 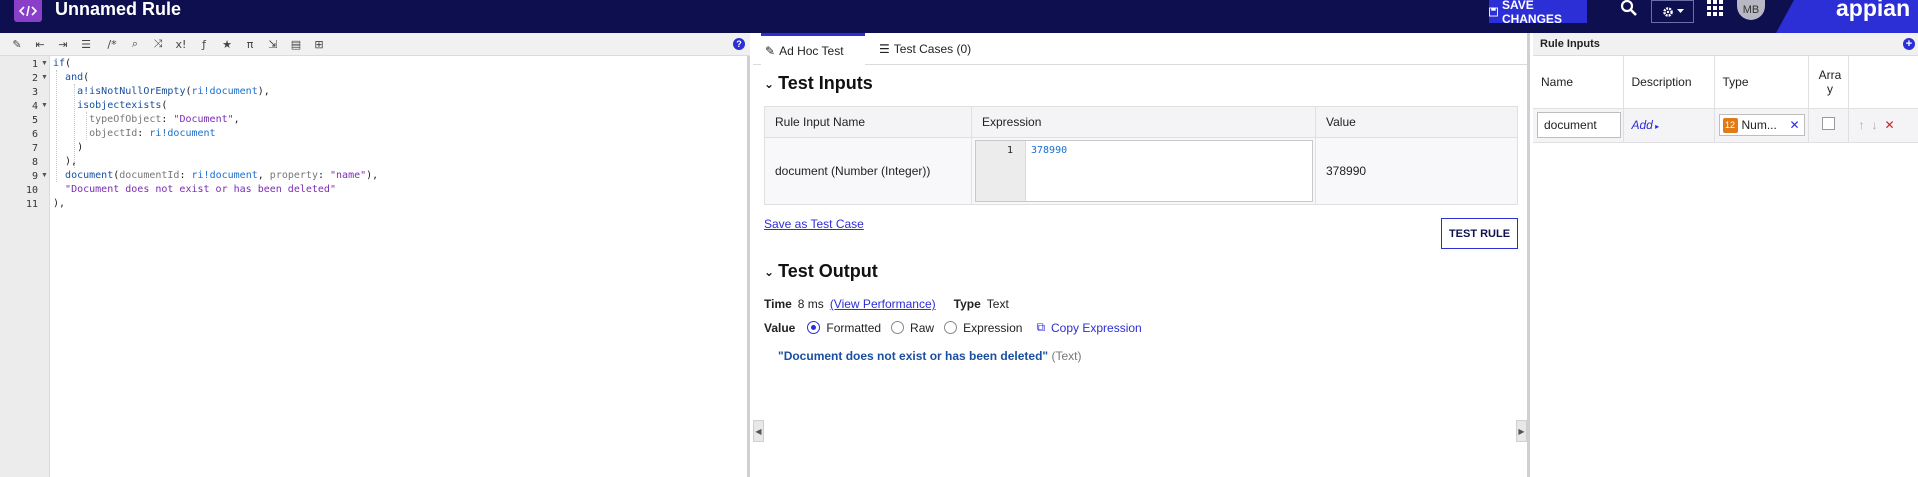 What do you see at coordinates (17, 44) in the screenshot?
I see `magic-wand-icon: ✎` at bounding box center [17, 44].